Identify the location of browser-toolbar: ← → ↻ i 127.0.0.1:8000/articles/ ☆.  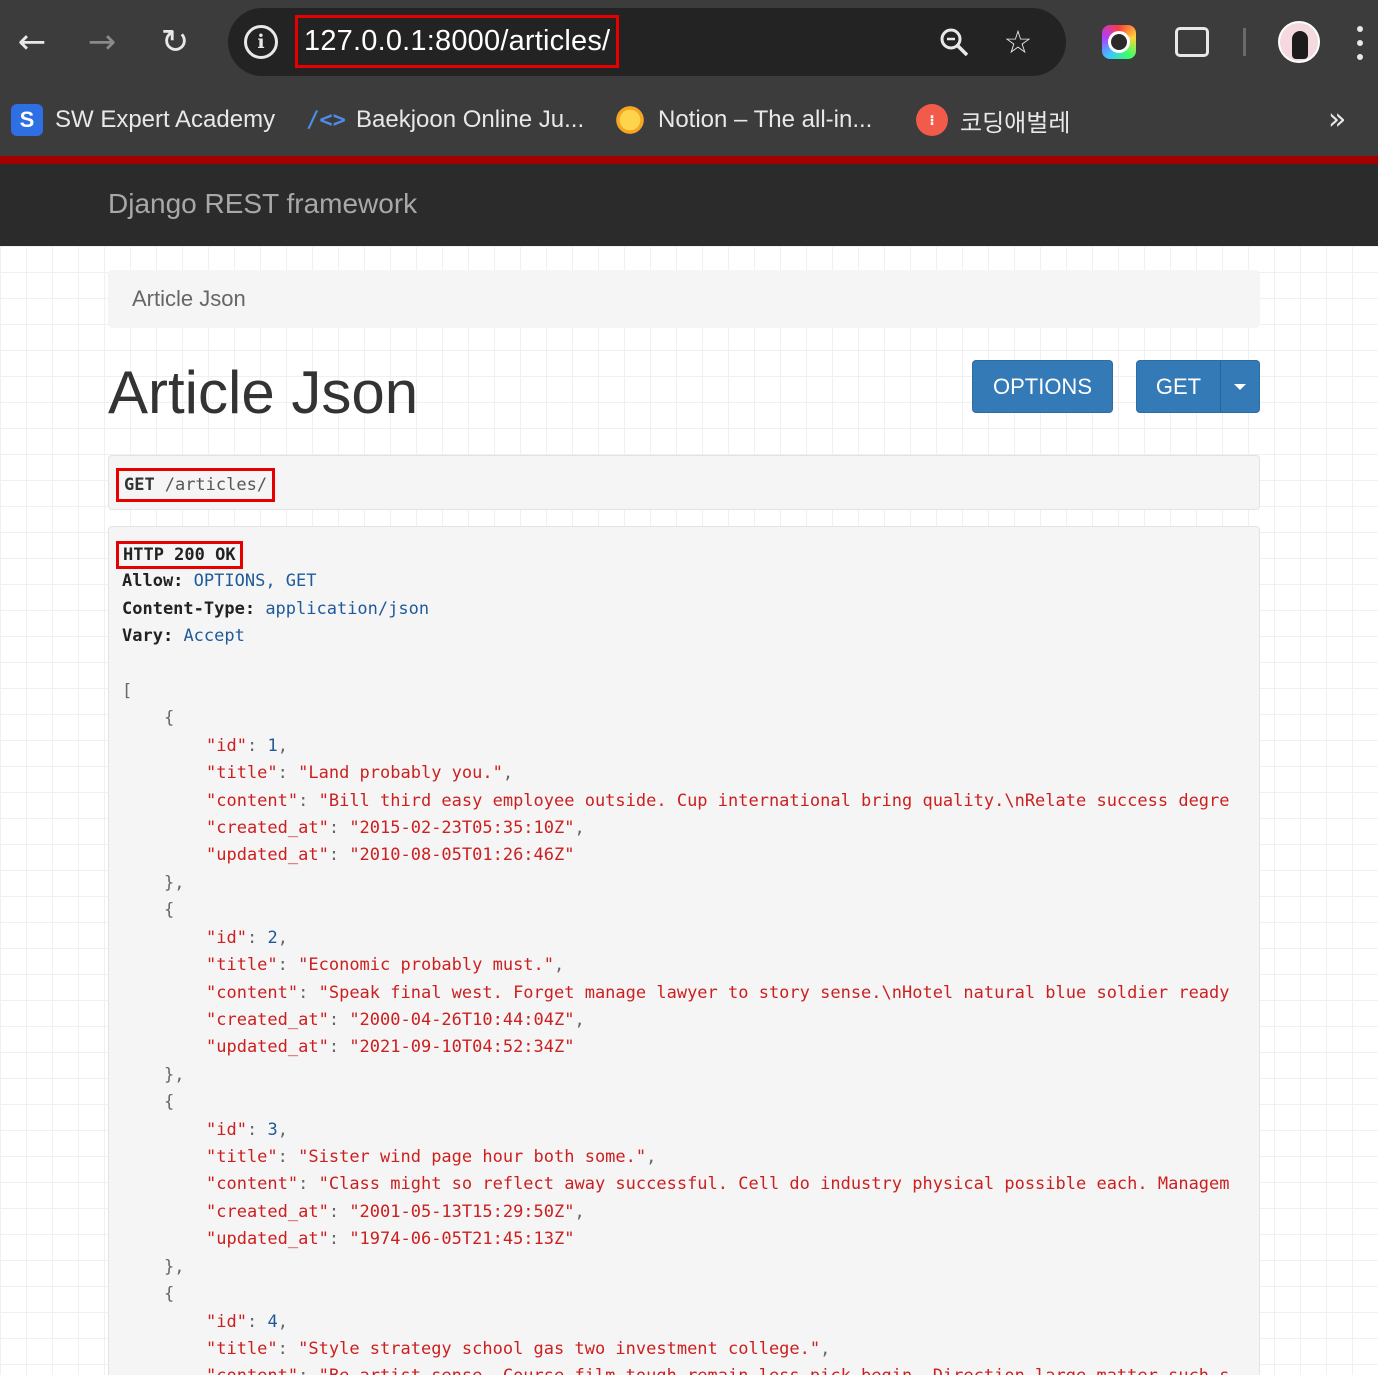
(689, 42).